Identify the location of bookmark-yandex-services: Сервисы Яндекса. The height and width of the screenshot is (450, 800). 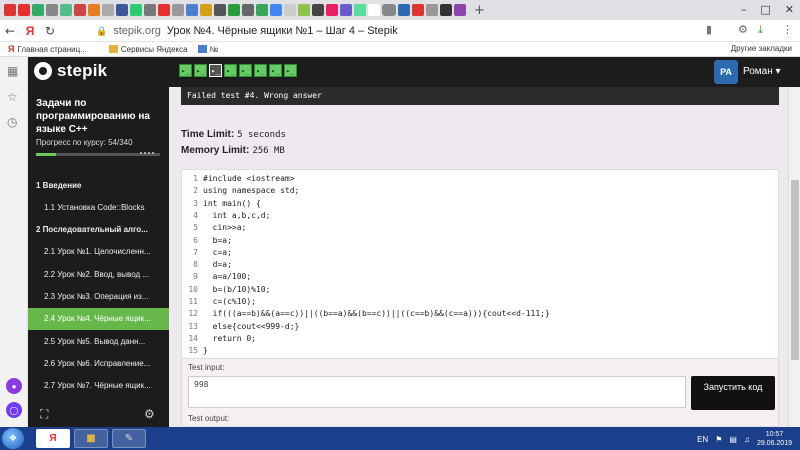
(148, 49).